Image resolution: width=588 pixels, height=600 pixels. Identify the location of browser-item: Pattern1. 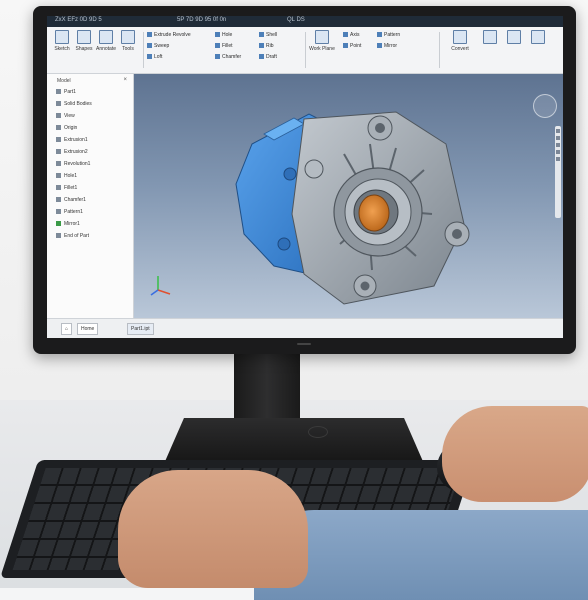
(69, 212).